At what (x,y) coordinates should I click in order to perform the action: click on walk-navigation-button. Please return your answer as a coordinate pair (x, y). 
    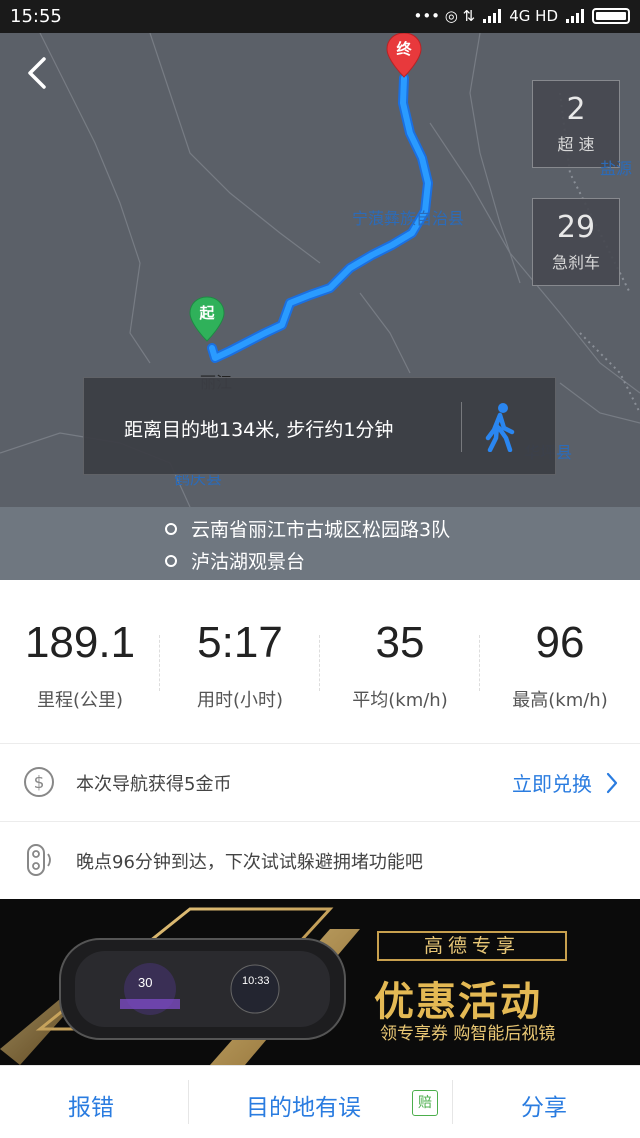
    Looking at the image, I should click on (500, 427).